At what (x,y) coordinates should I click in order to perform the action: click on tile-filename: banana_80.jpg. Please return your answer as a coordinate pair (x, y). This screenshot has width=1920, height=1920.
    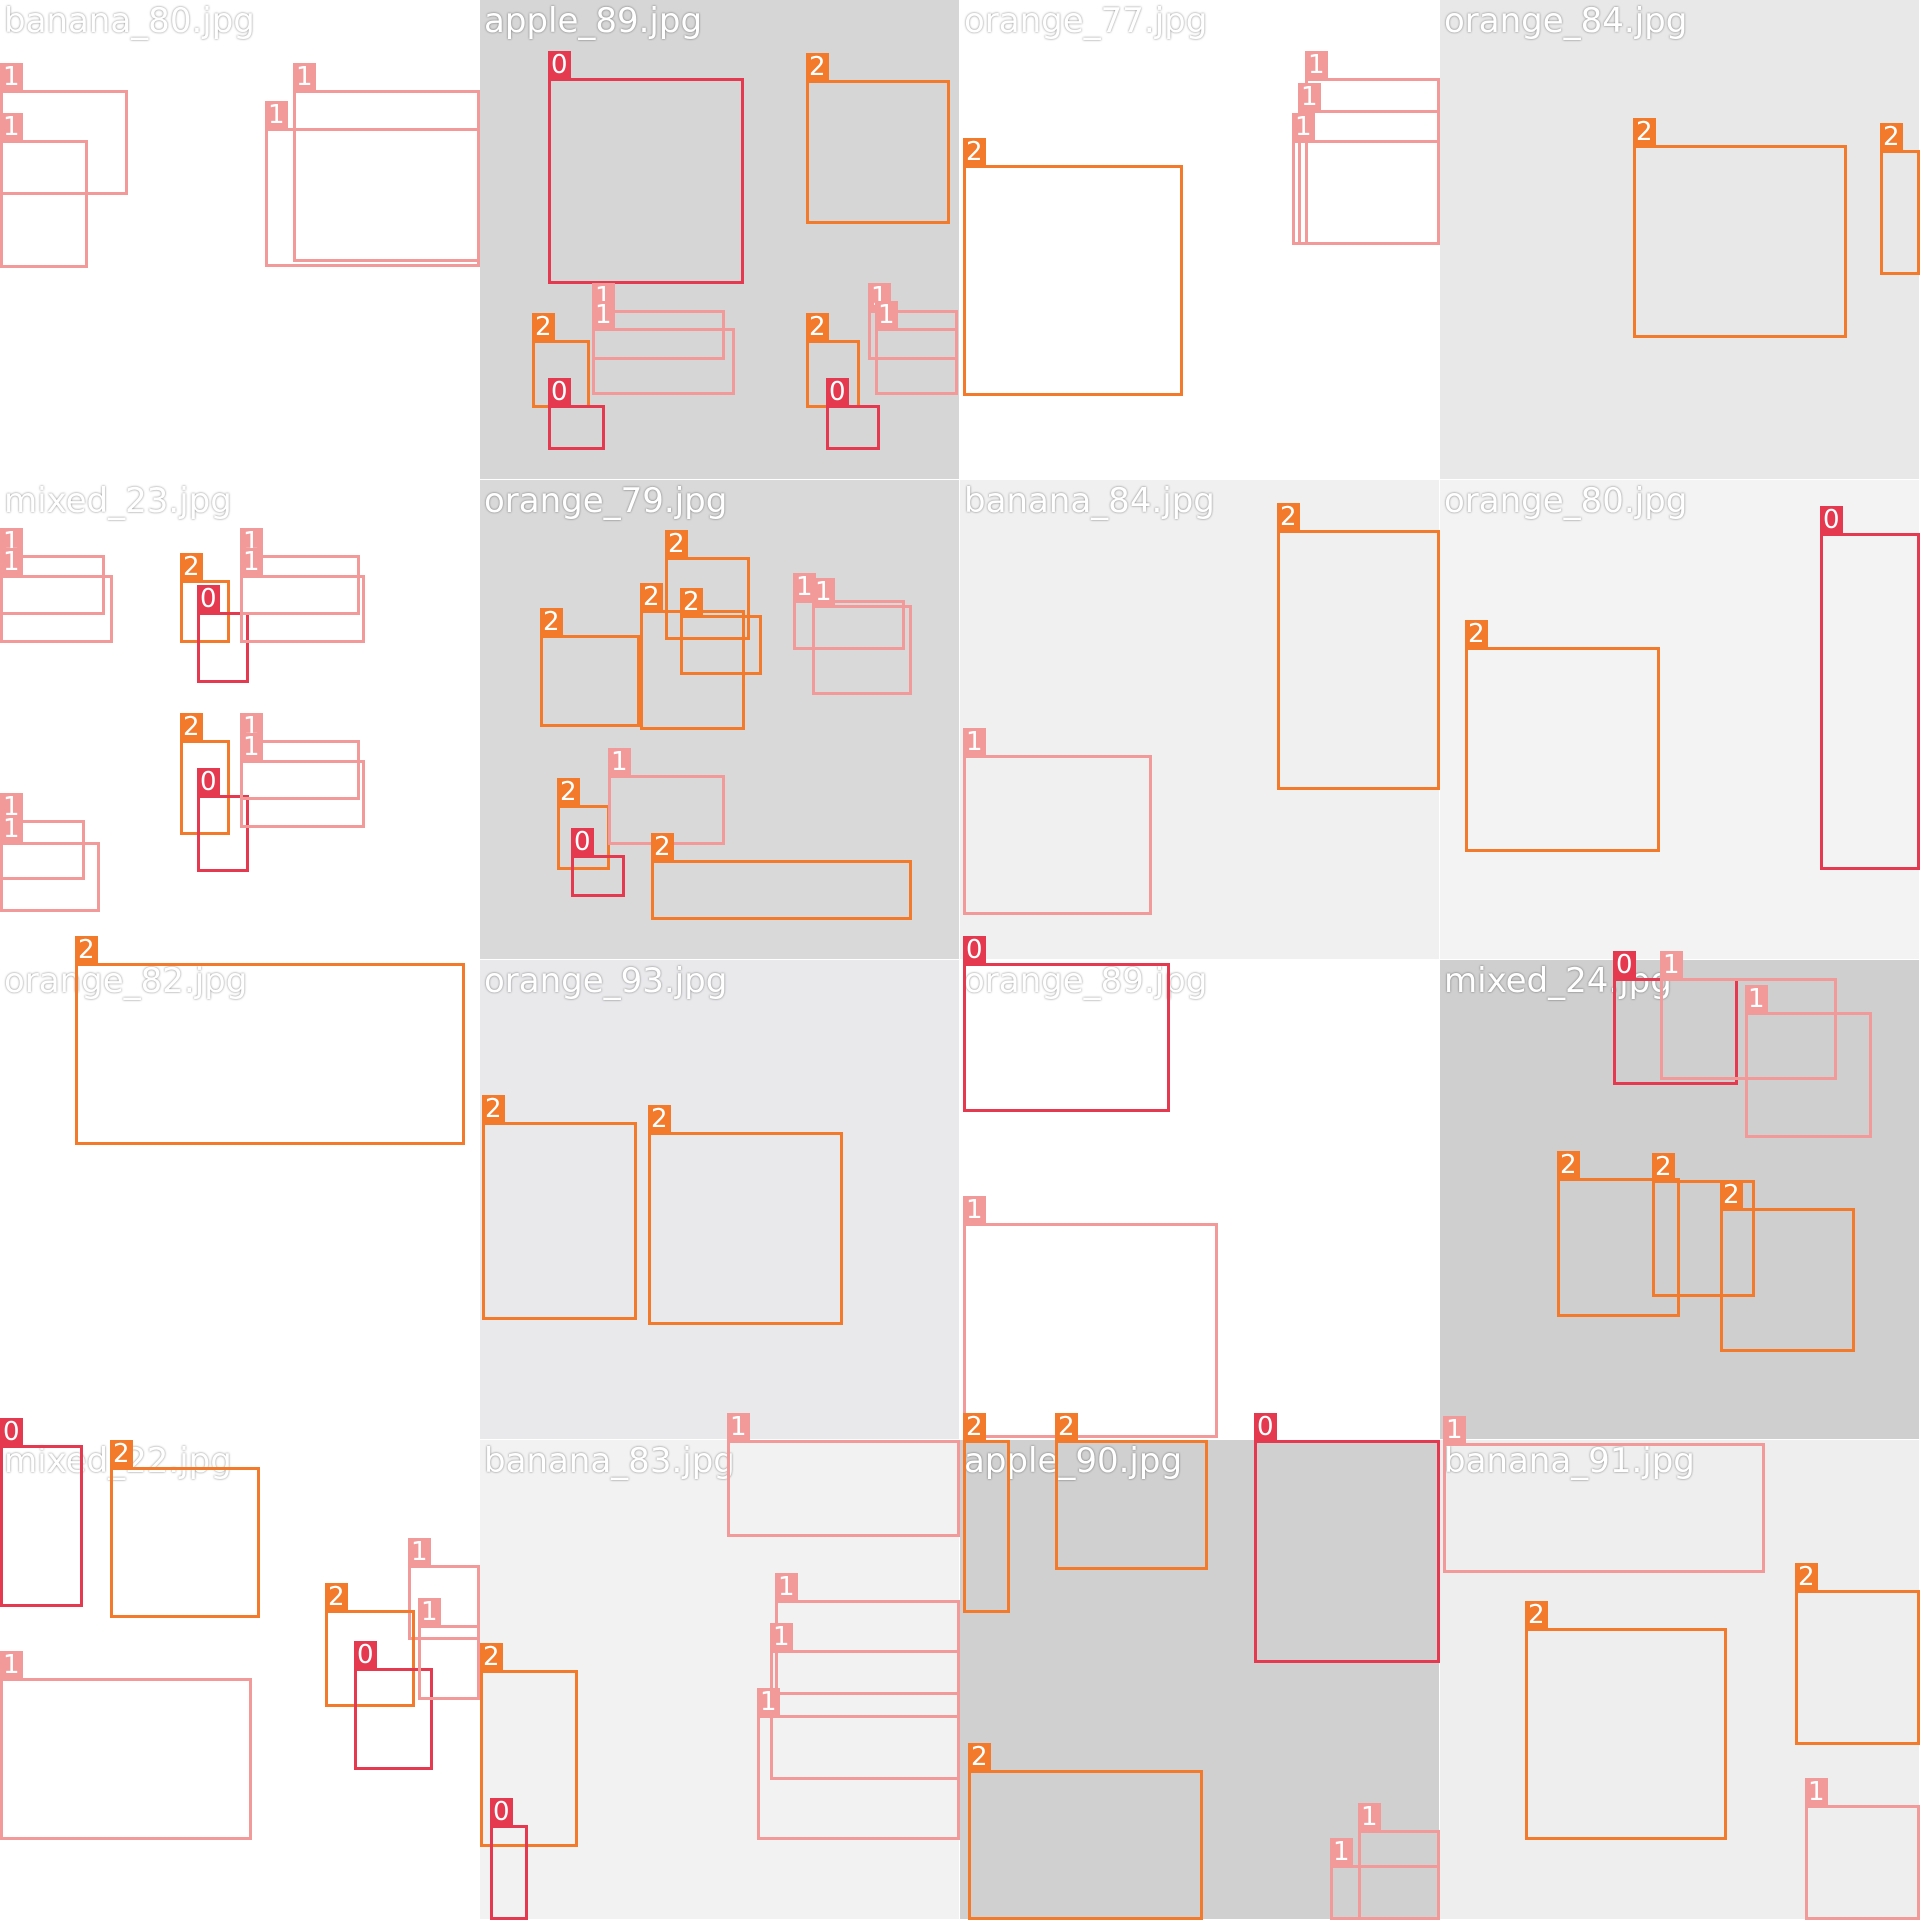
    Looking at the image, I should click on (129, 21).